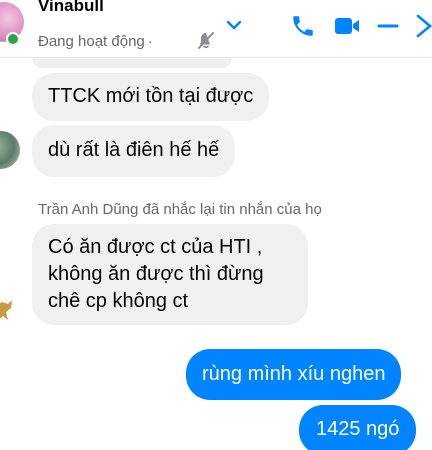 This screenshot has height=450, width=432. Describe the element at coordinates (13, 39) in the screenshot. I see `online-status-dot` at that location.